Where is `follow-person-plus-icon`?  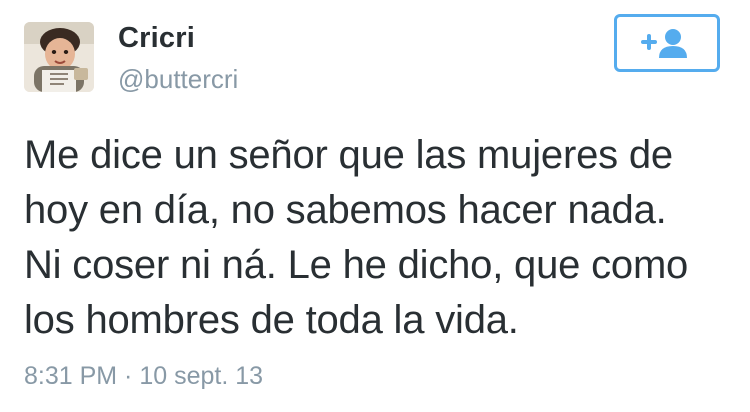 follow-person-plus-icon is located at coordinates (664, 43).